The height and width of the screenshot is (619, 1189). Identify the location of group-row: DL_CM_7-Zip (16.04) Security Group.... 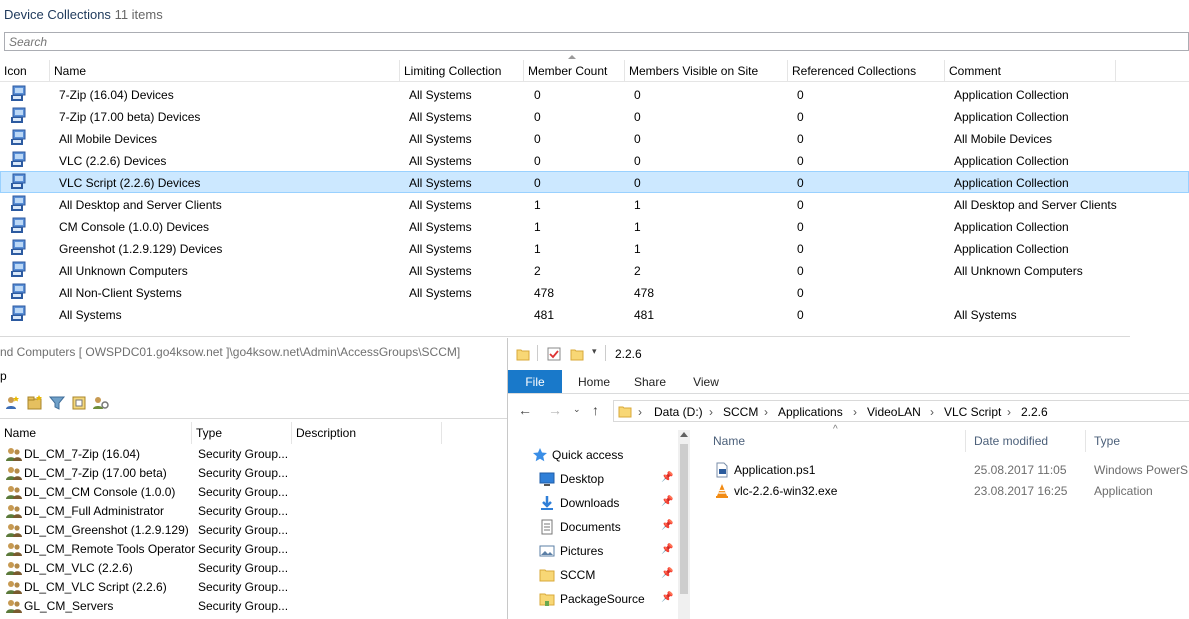
(253, 454).